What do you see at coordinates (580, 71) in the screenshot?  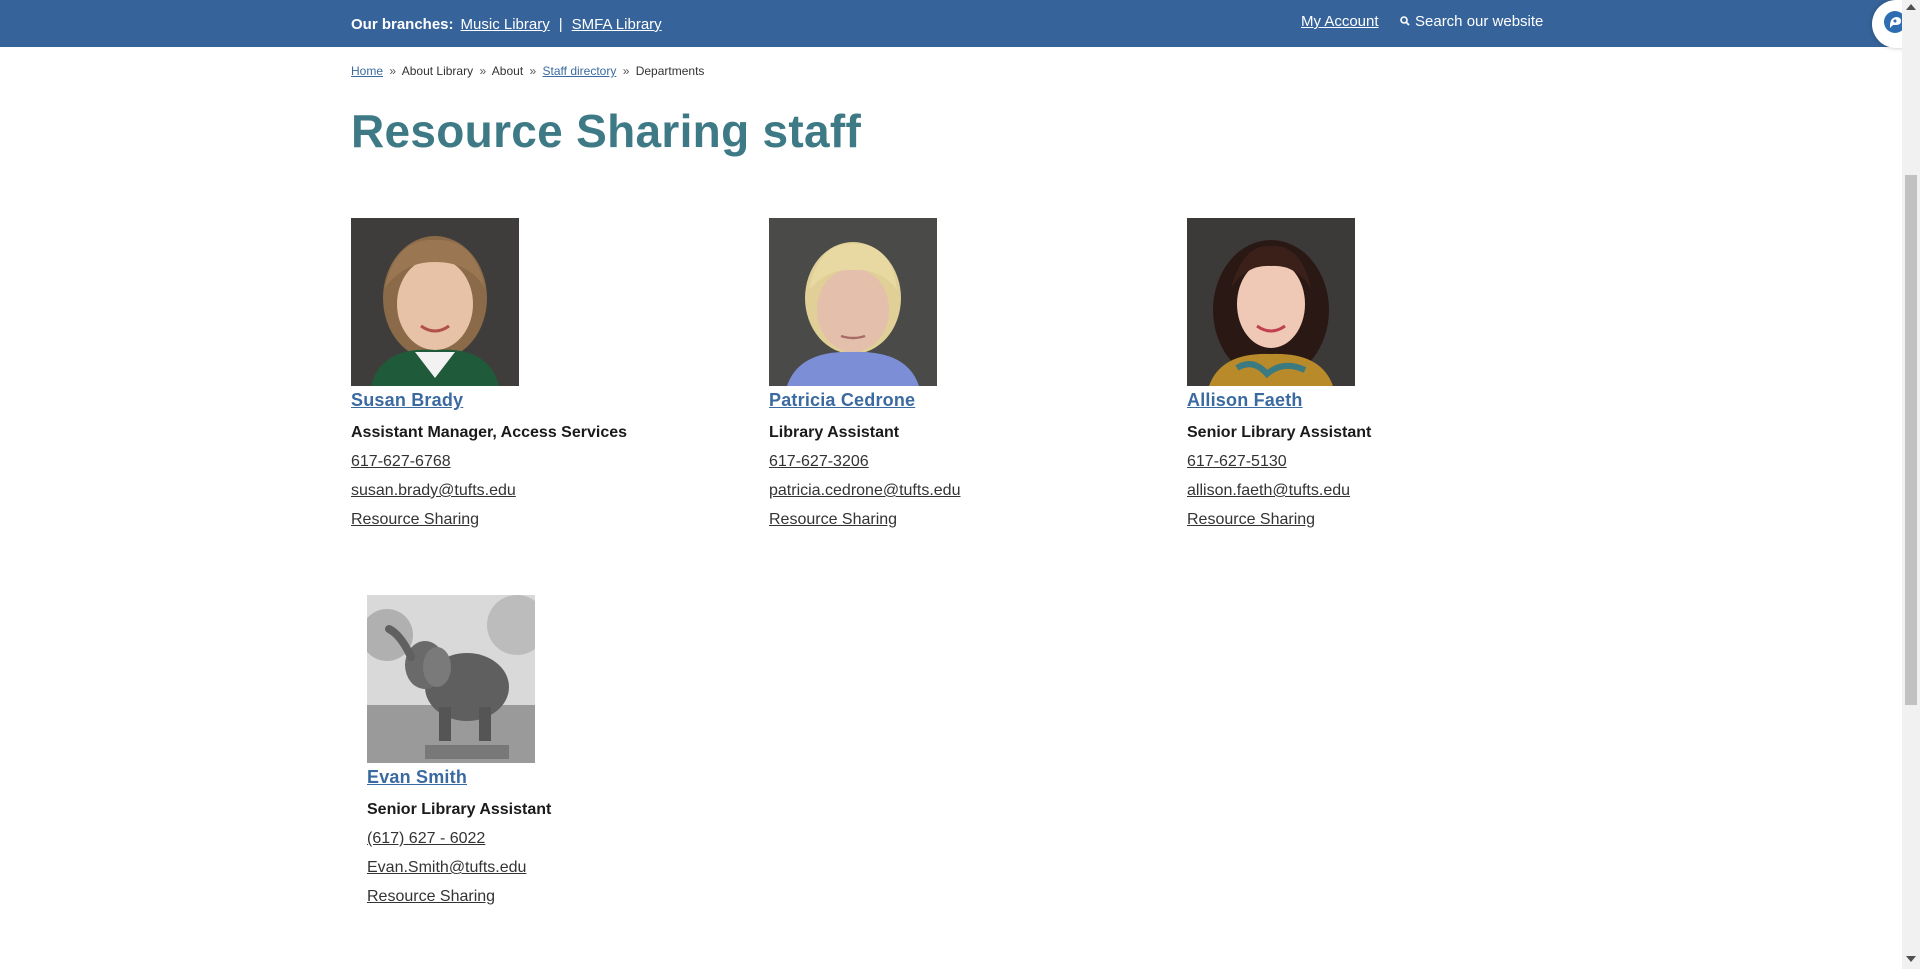 I see `breadcrumb-staff-directory: Staff directory` at bounding box center [580, 71].